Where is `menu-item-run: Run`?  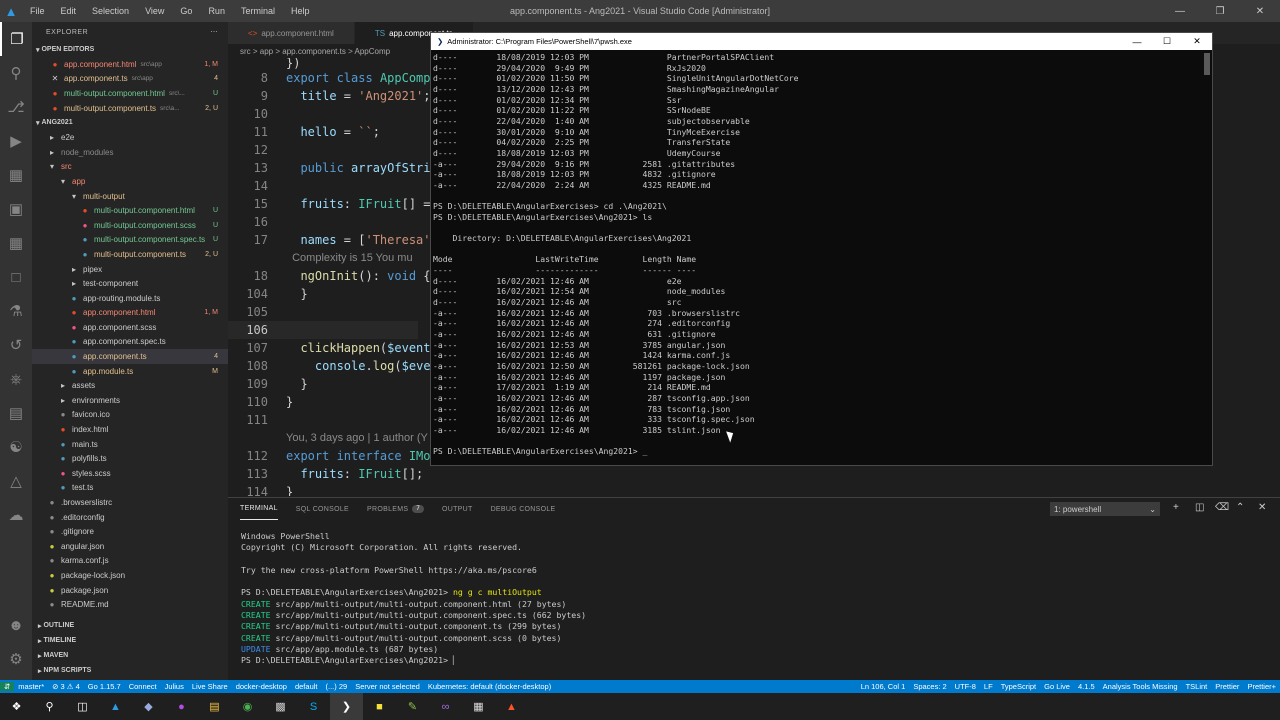 menu-item-run: Run is located at coordinates (216, 11).